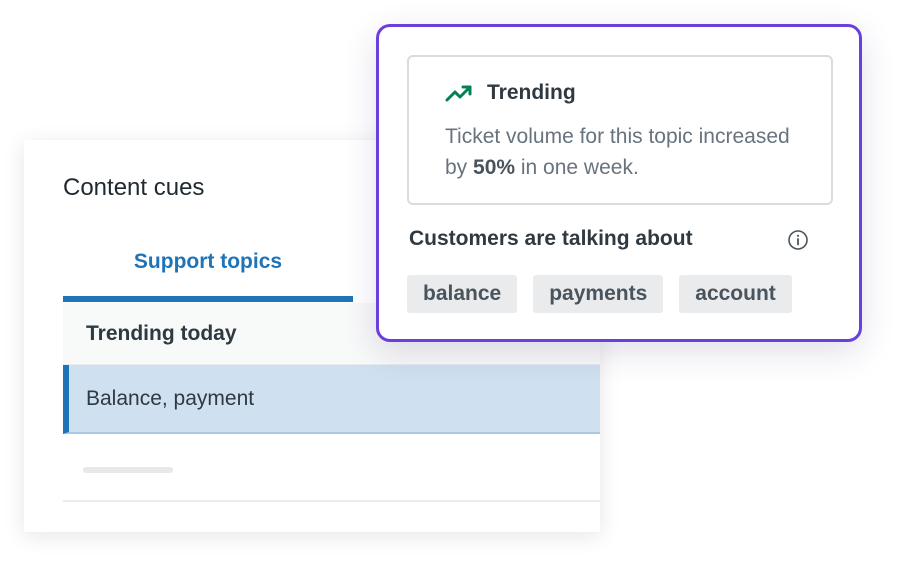 This screenshot has width=901, height=566. What do you see at coordinates (798, 240) in the screenshot?
I see `info-icon` at bounding box center [798, 240].